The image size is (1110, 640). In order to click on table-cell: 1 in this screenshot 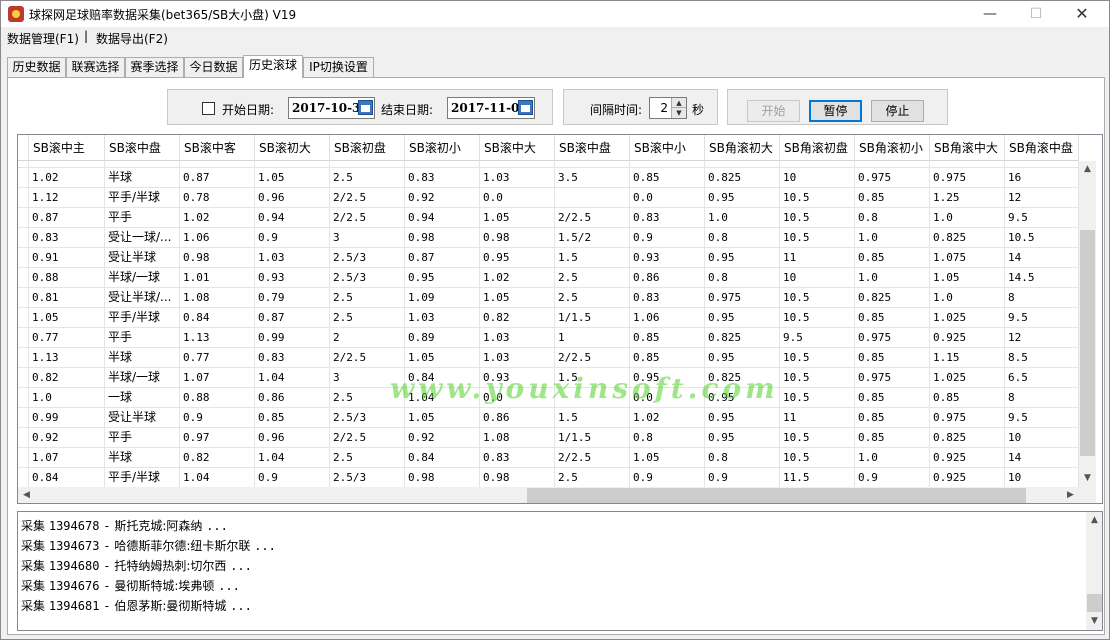, I will do `click(592, 338)`.